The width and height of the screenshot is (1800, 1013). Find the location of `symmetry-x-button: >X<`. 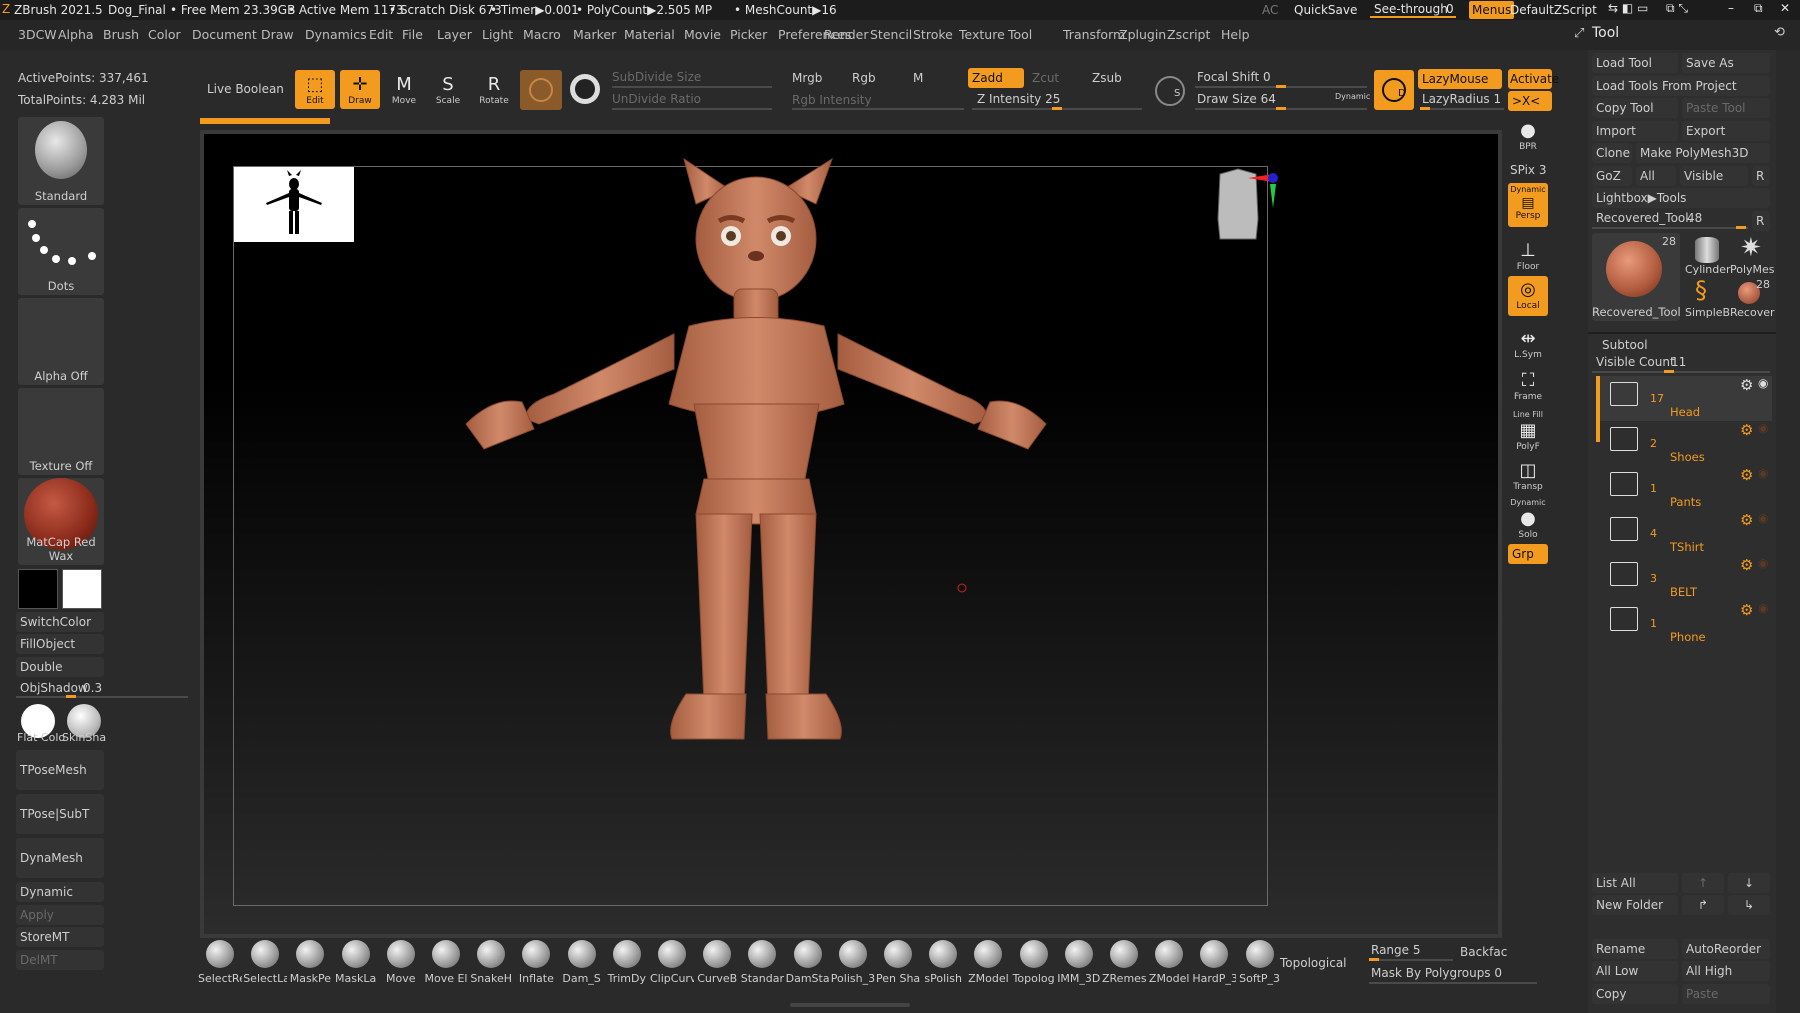

symmetry-x-button: >X< is located at coordinates (1530, 101).